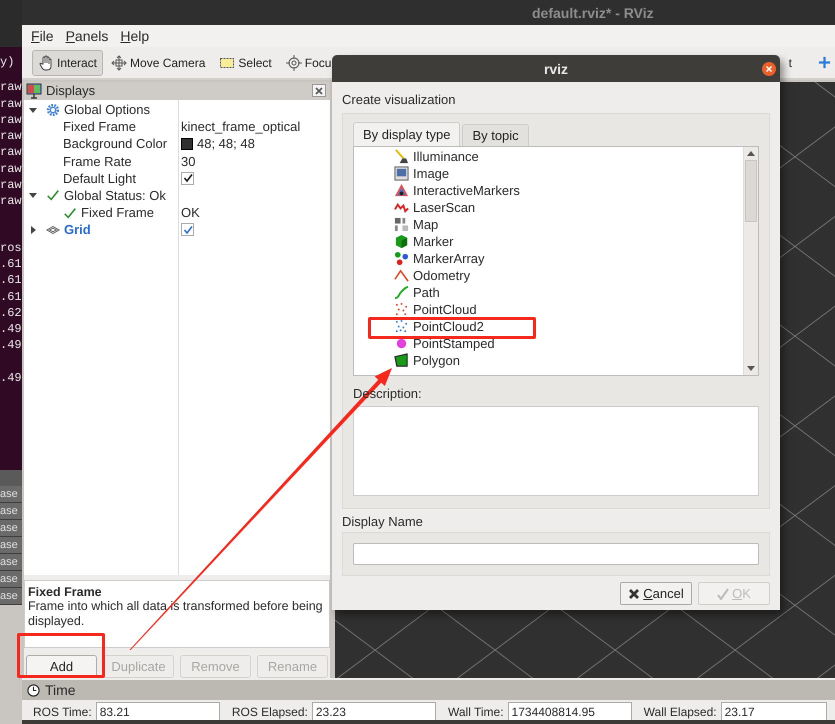 The height and width of the screenshot is (724, 835). Describe the element at coordinates (158, 63) in the screenshot. I see `tool-button: Move Camera` at that location.